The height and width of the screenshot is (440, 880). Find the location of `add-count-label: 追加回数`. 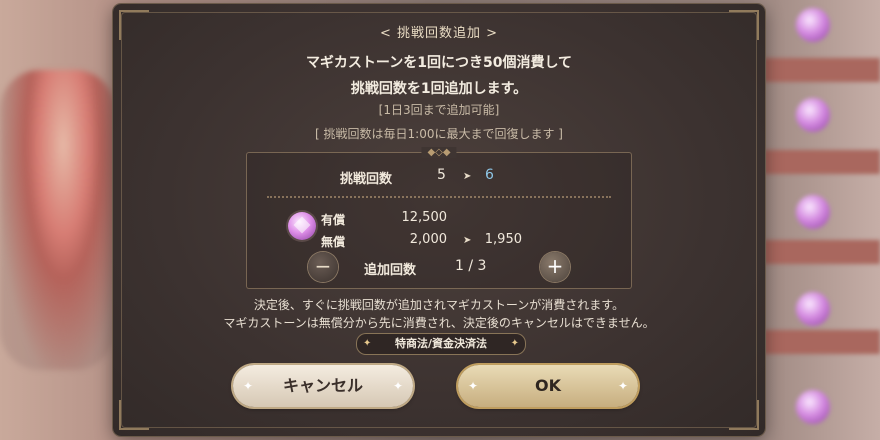

add-count-label: 追加回数 is located at coordinates (390, 270).